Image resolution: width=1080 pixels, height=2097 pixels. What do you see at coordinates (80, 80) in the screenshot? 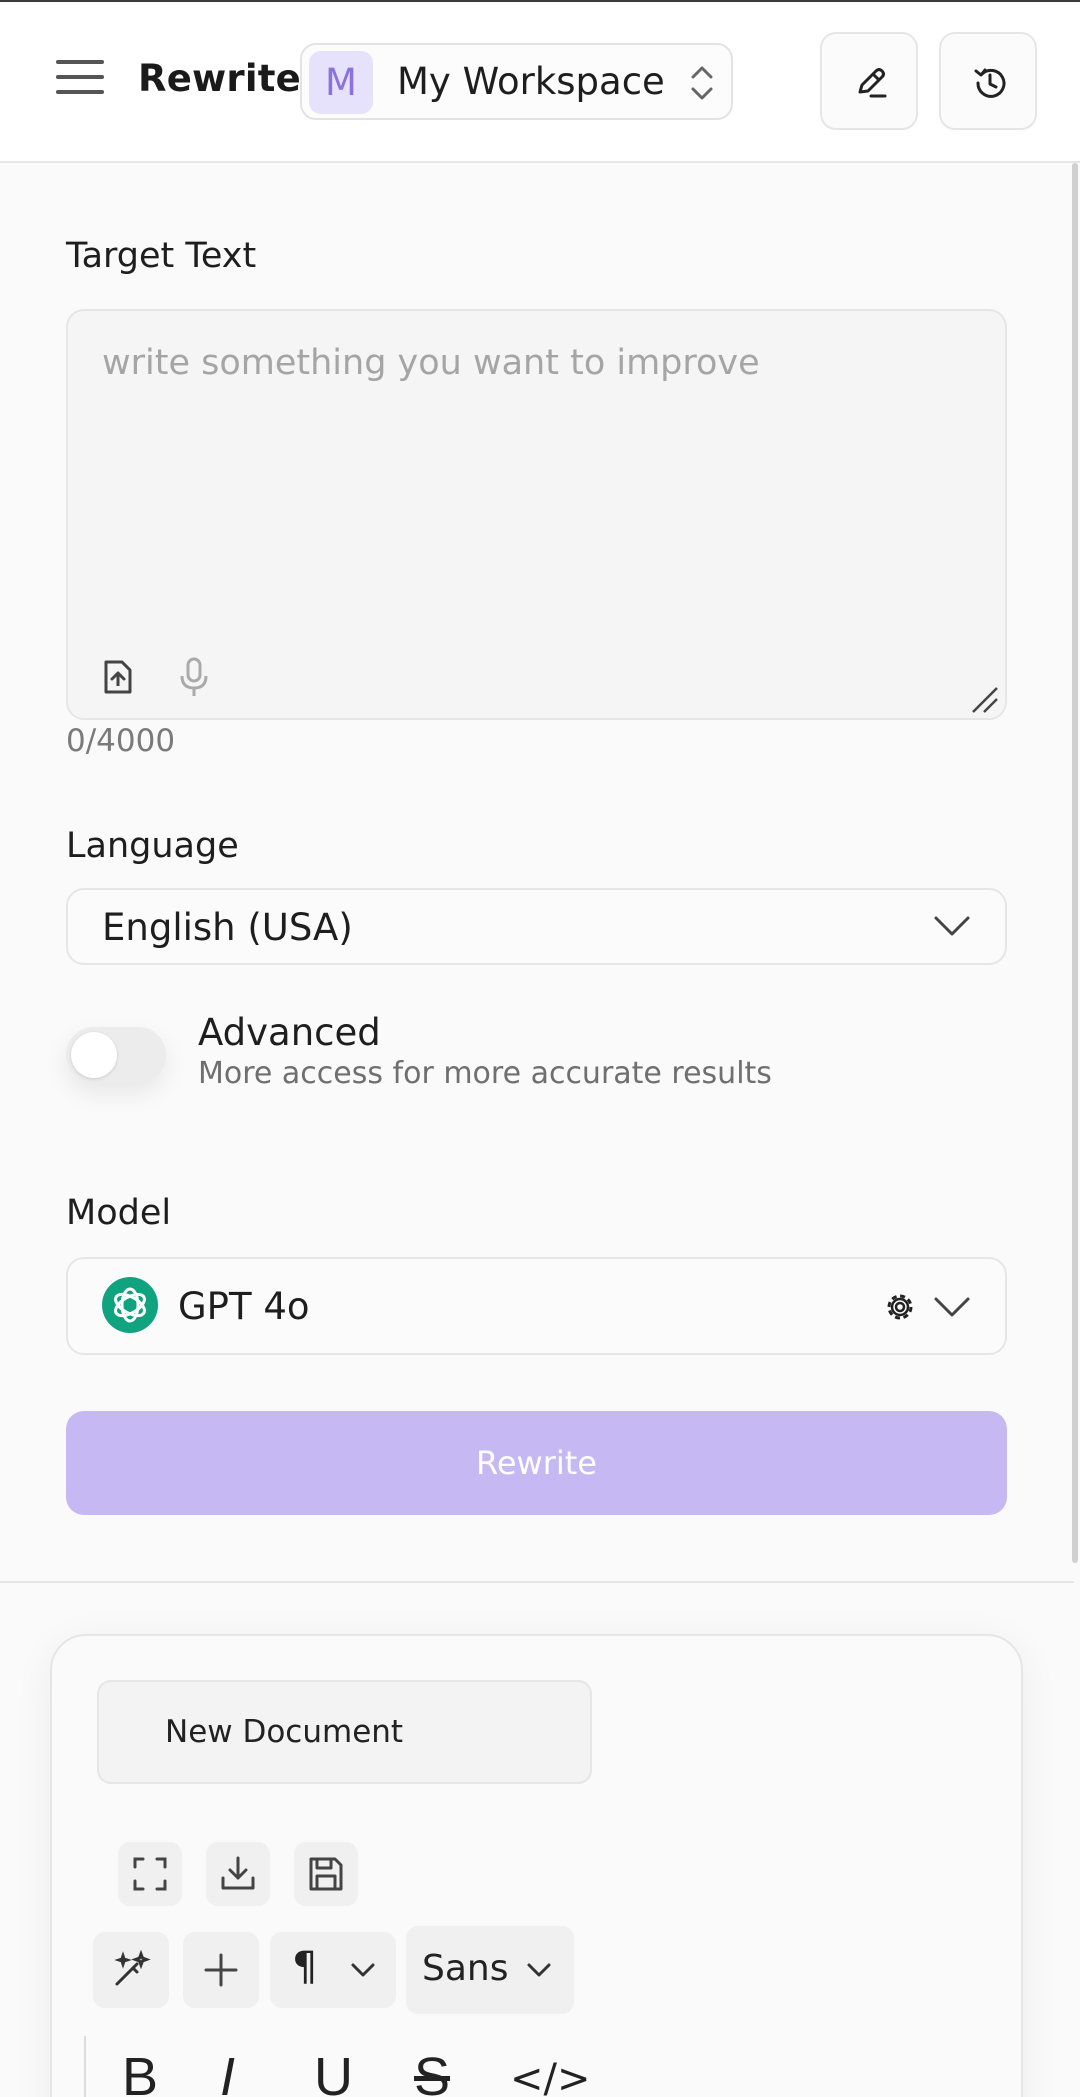
I see `menu-icon` at bounding box center [80, 80].